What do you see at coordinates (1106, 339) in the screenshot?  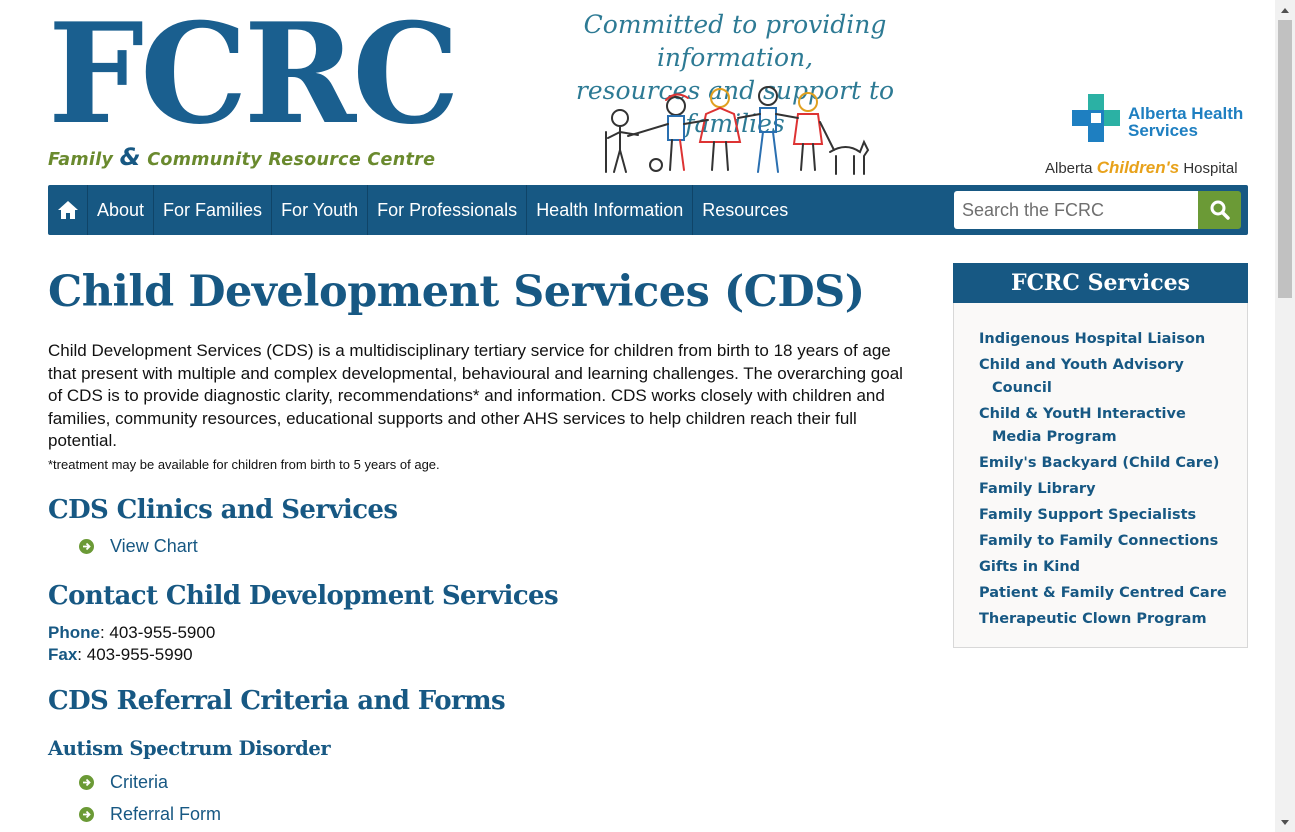 I see `sidebar-item-indigenous-hospital-liaison: Indigenous Hospital Liaison` at bounding box center [1106, 339].